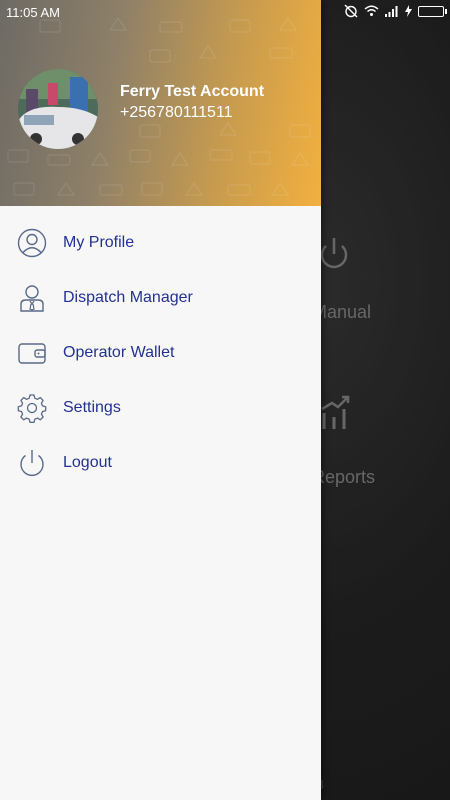  I want to click on menu-label: Logout, so click(87, 462).